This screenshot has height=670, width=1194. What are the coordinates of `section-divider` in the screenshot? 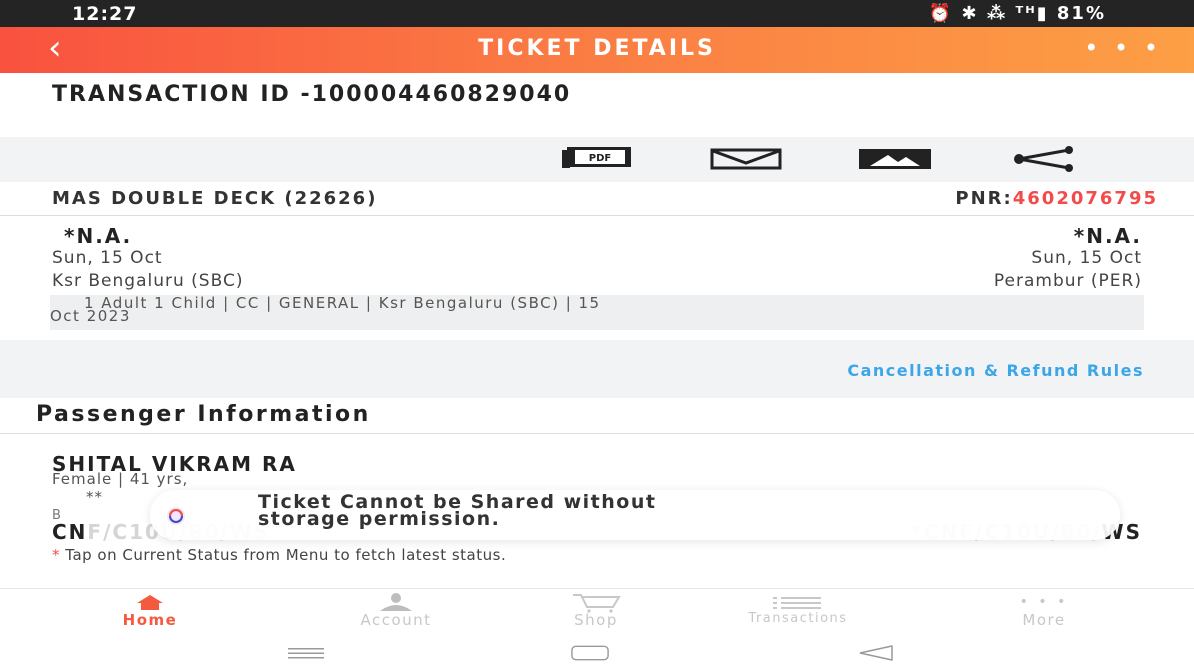 It's located at (597, 433).